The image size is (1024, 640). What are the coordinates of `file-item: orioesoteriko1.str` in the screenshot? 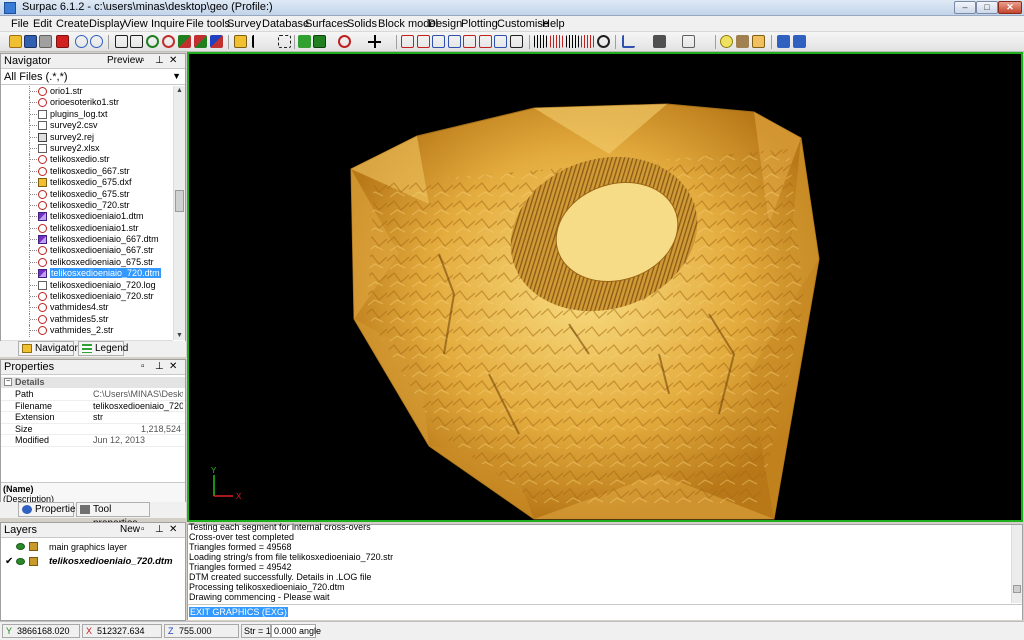 It's located at (87, 103).